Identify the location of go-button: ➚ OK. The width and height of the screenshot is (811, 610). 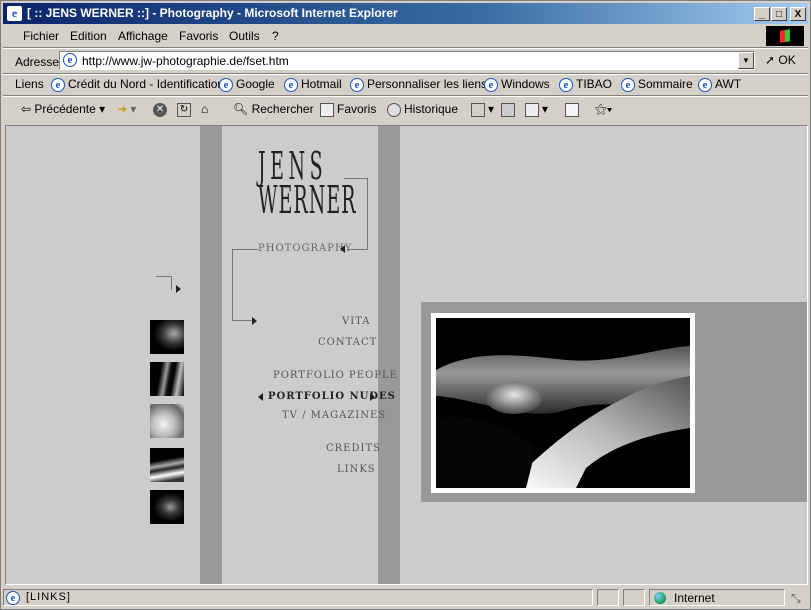
(780, 60).